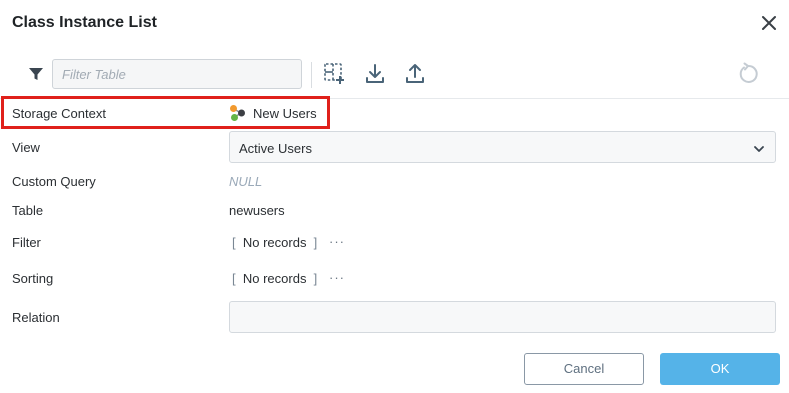 This screenshot has height=393, width=789. I want to click on view-select-value: Active Users, so click(275, 148).